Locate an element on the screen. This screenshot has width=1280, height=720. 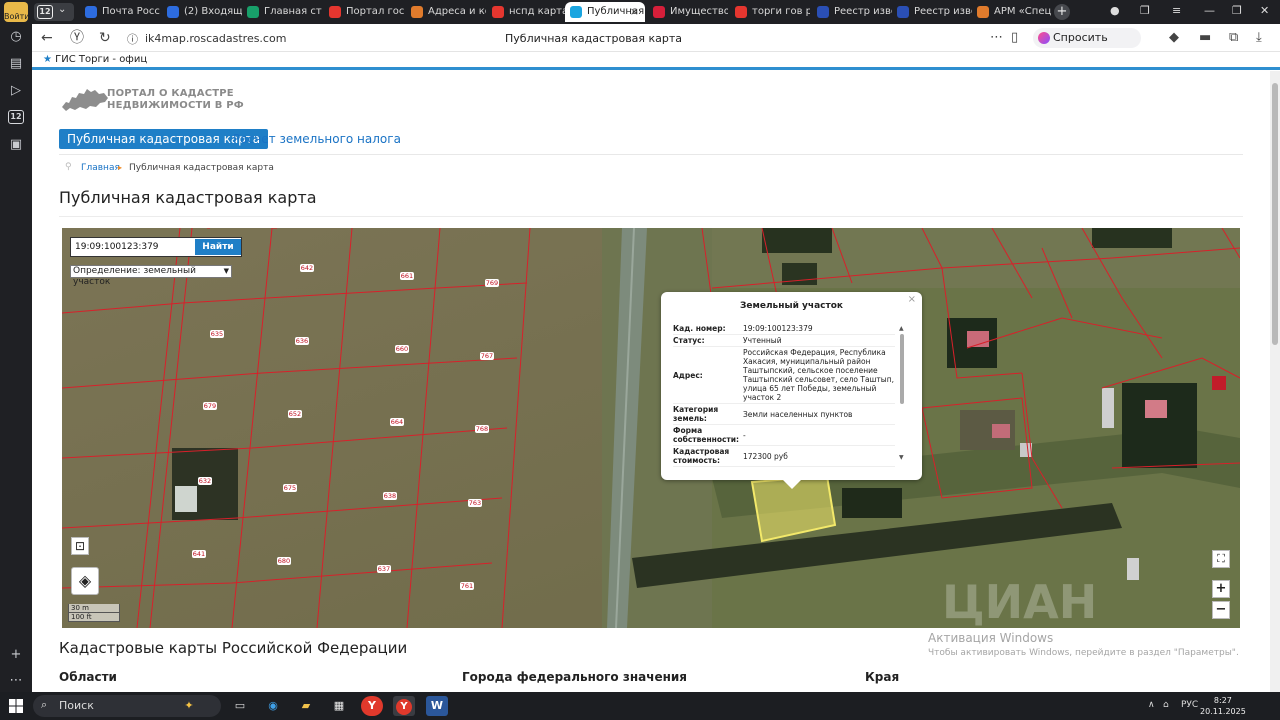
page-scroll-thumb is located at coordinates (1275, 214).